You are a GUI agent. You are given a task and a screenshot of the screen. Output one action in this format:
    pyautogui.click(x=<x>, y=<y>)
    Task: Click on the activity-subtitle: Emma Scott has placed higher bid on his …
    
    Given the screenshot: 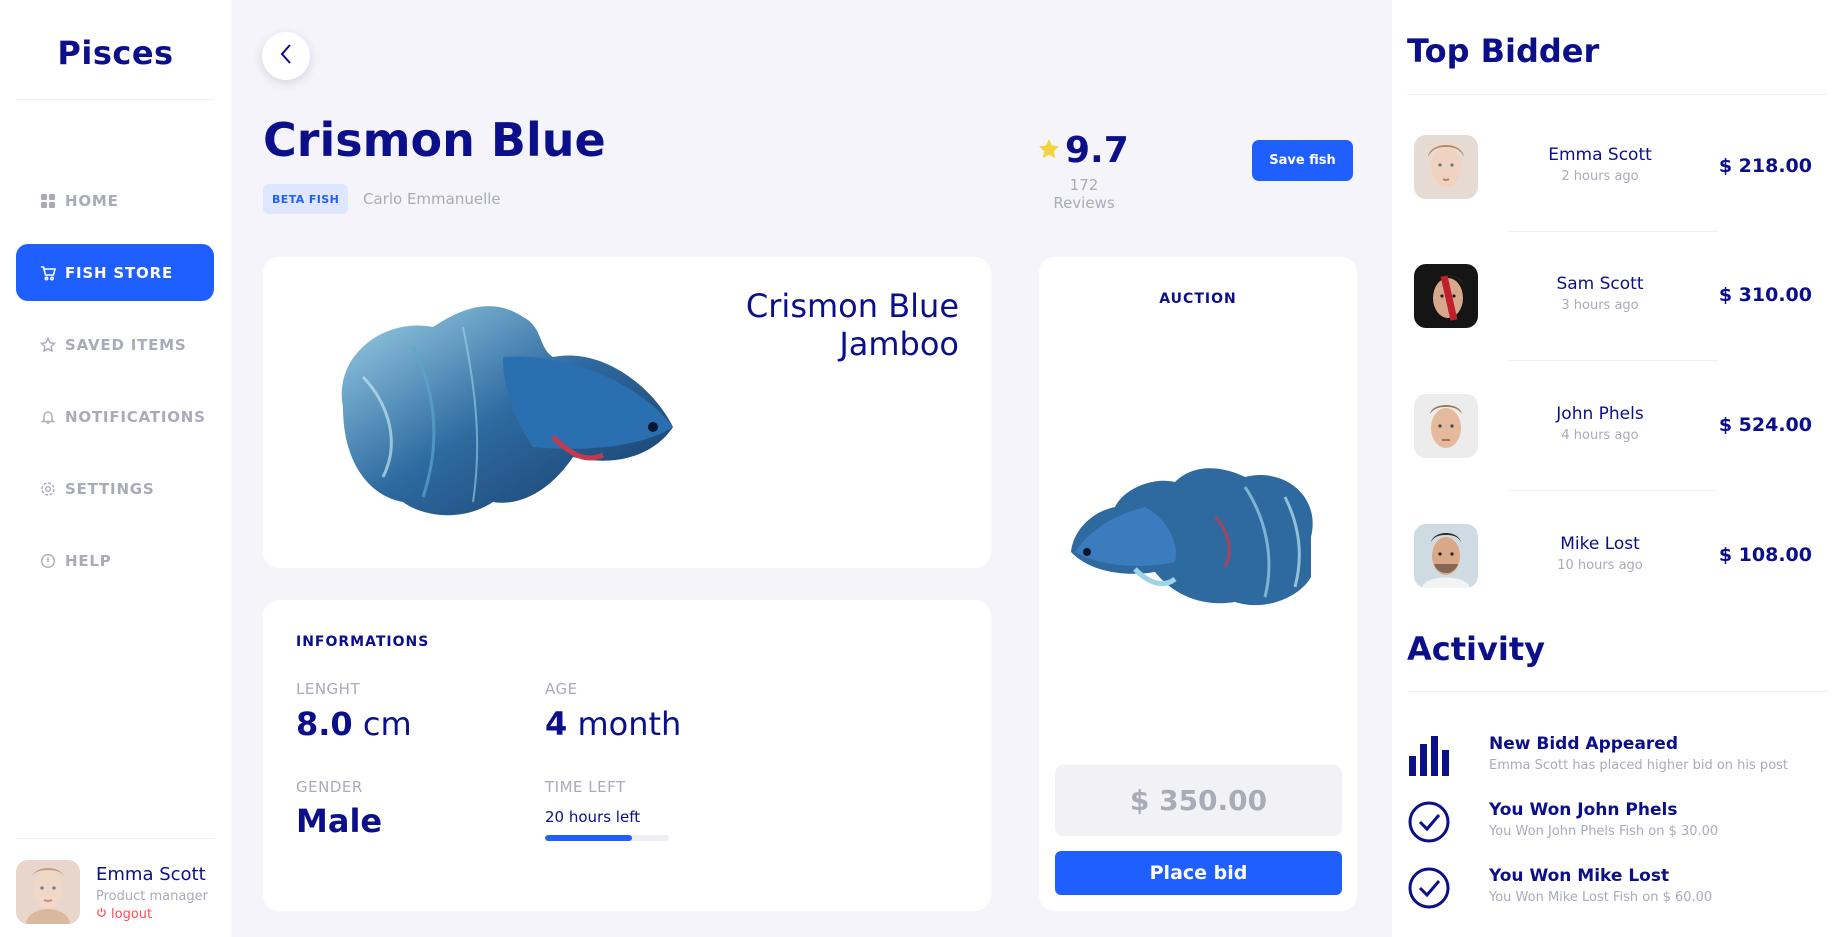 What is the action you would take?
    pyautogui.click(x=1639, y=765)
    